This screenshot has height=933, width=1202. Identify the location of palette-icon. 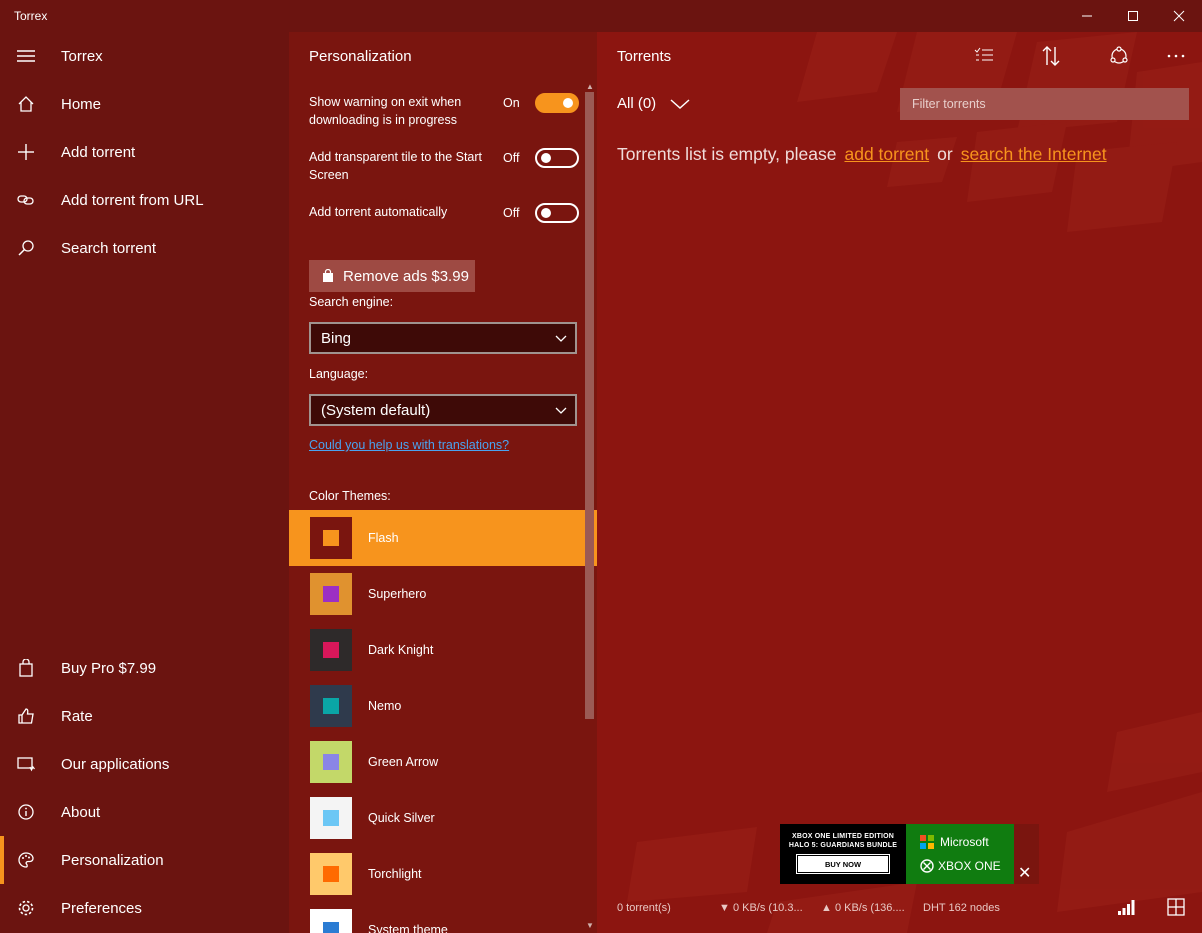
(26, 860).